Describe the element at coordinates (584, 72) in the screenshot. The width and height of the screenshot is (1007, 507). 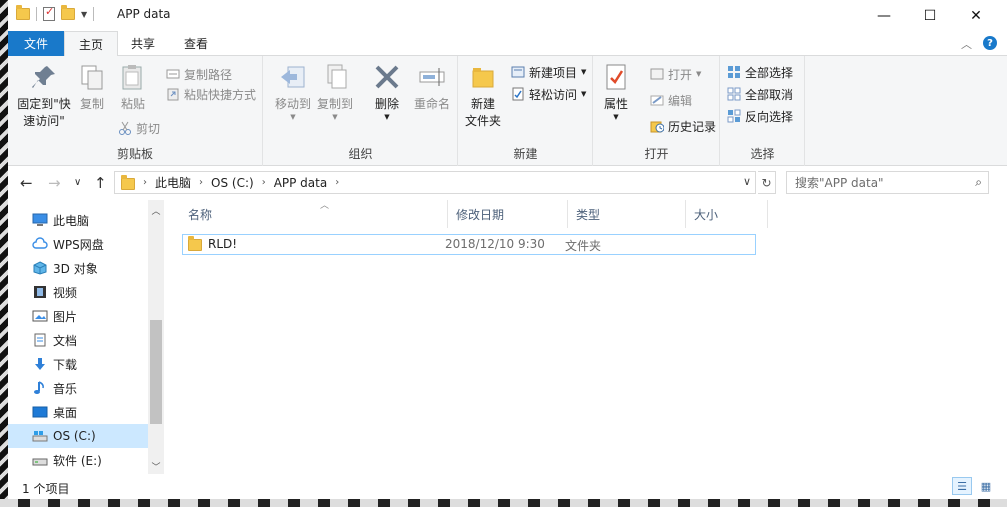
I see `chevron-down-icon: ▼` at that location.